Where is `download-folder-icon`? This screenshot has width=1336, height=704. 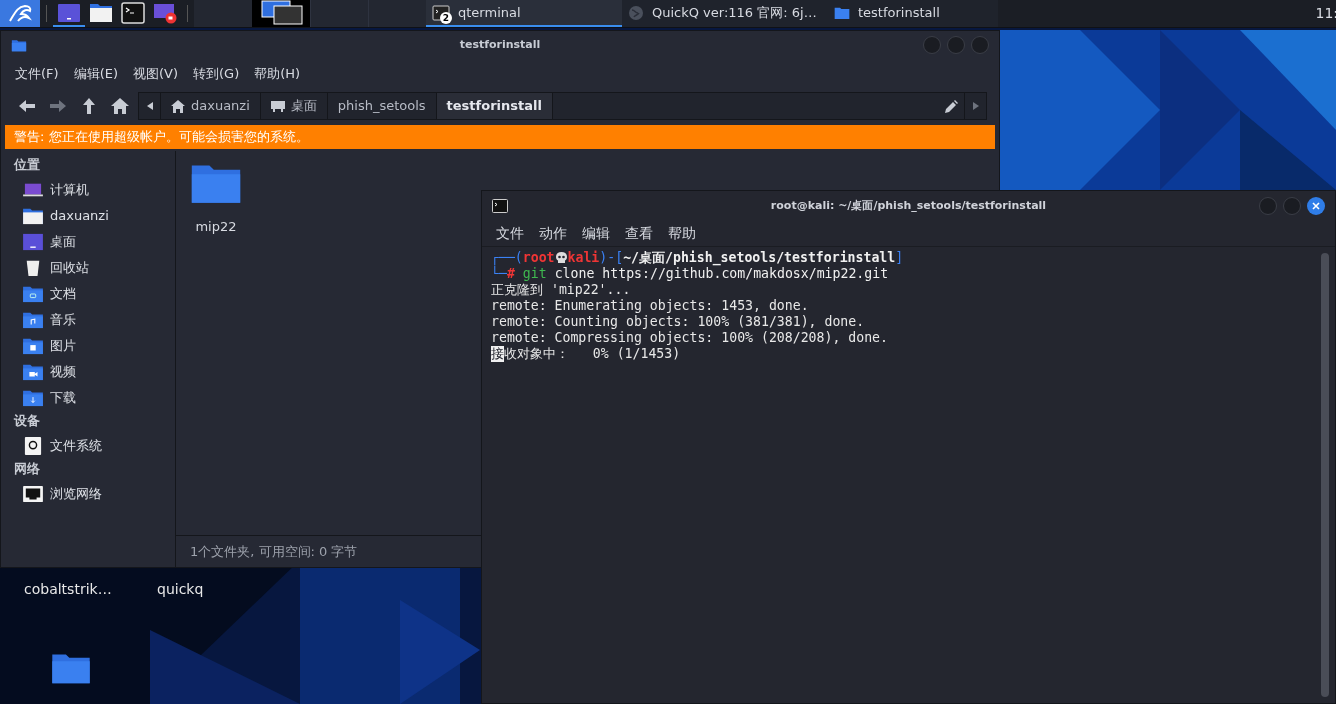 download-folder-icon is located at coordinates (33, 398).